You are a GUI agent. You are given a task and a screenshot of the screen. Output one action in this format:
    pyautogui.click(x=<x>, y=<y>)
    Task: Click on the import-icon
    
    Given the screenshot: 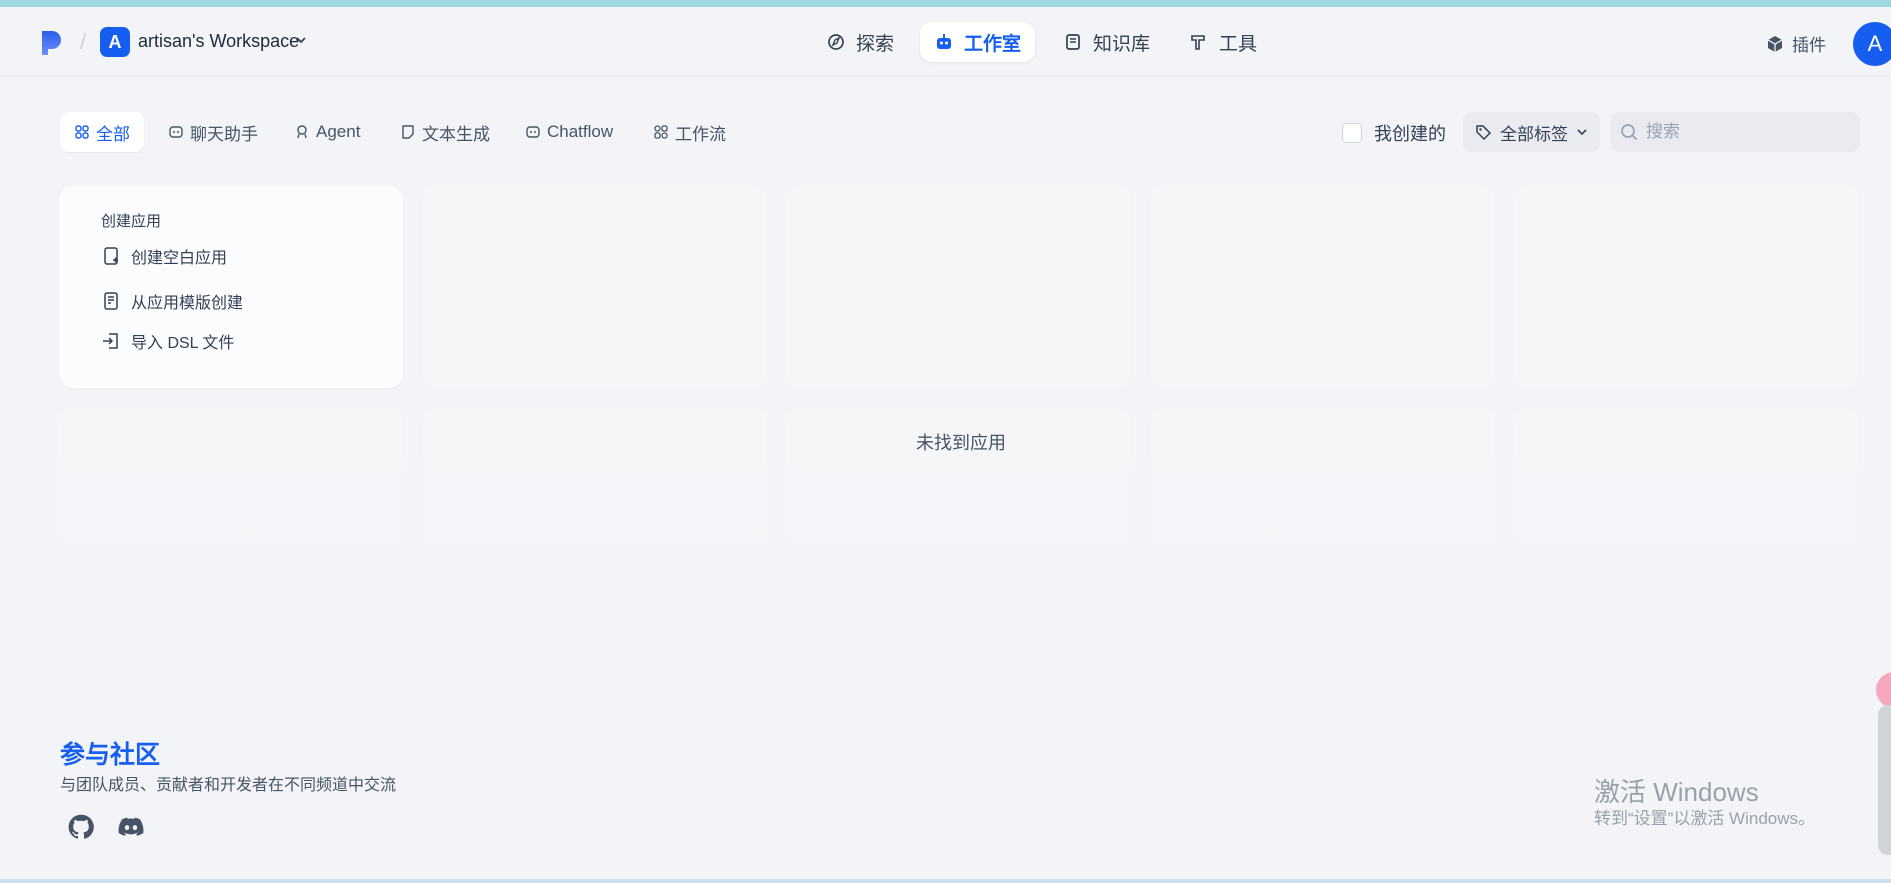 What is the action you would take?
    pyautogui.click(x=110, y=341)
    